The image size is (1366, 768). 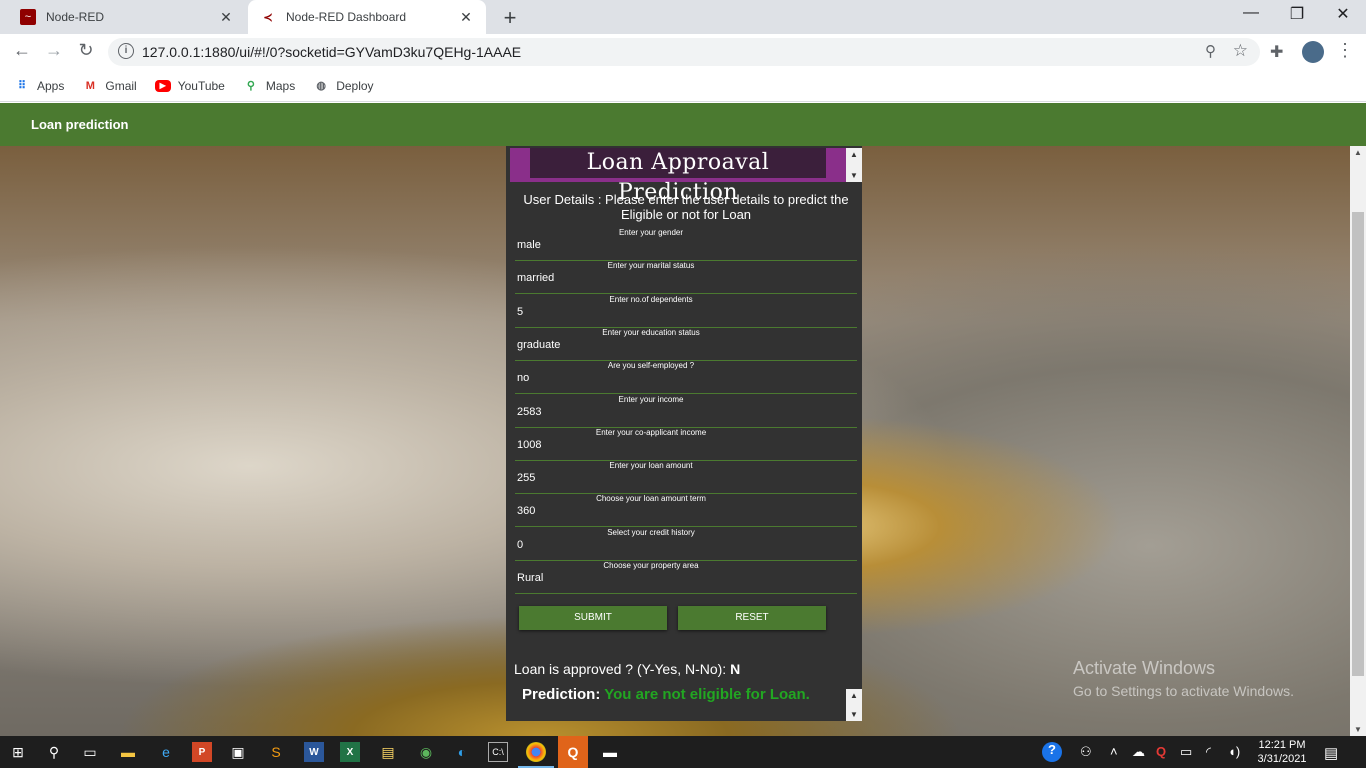 What do you see at coordinates (238, 752) in the screenshot?
I see `store-icon: ▣` at bounding box center [238, 752].